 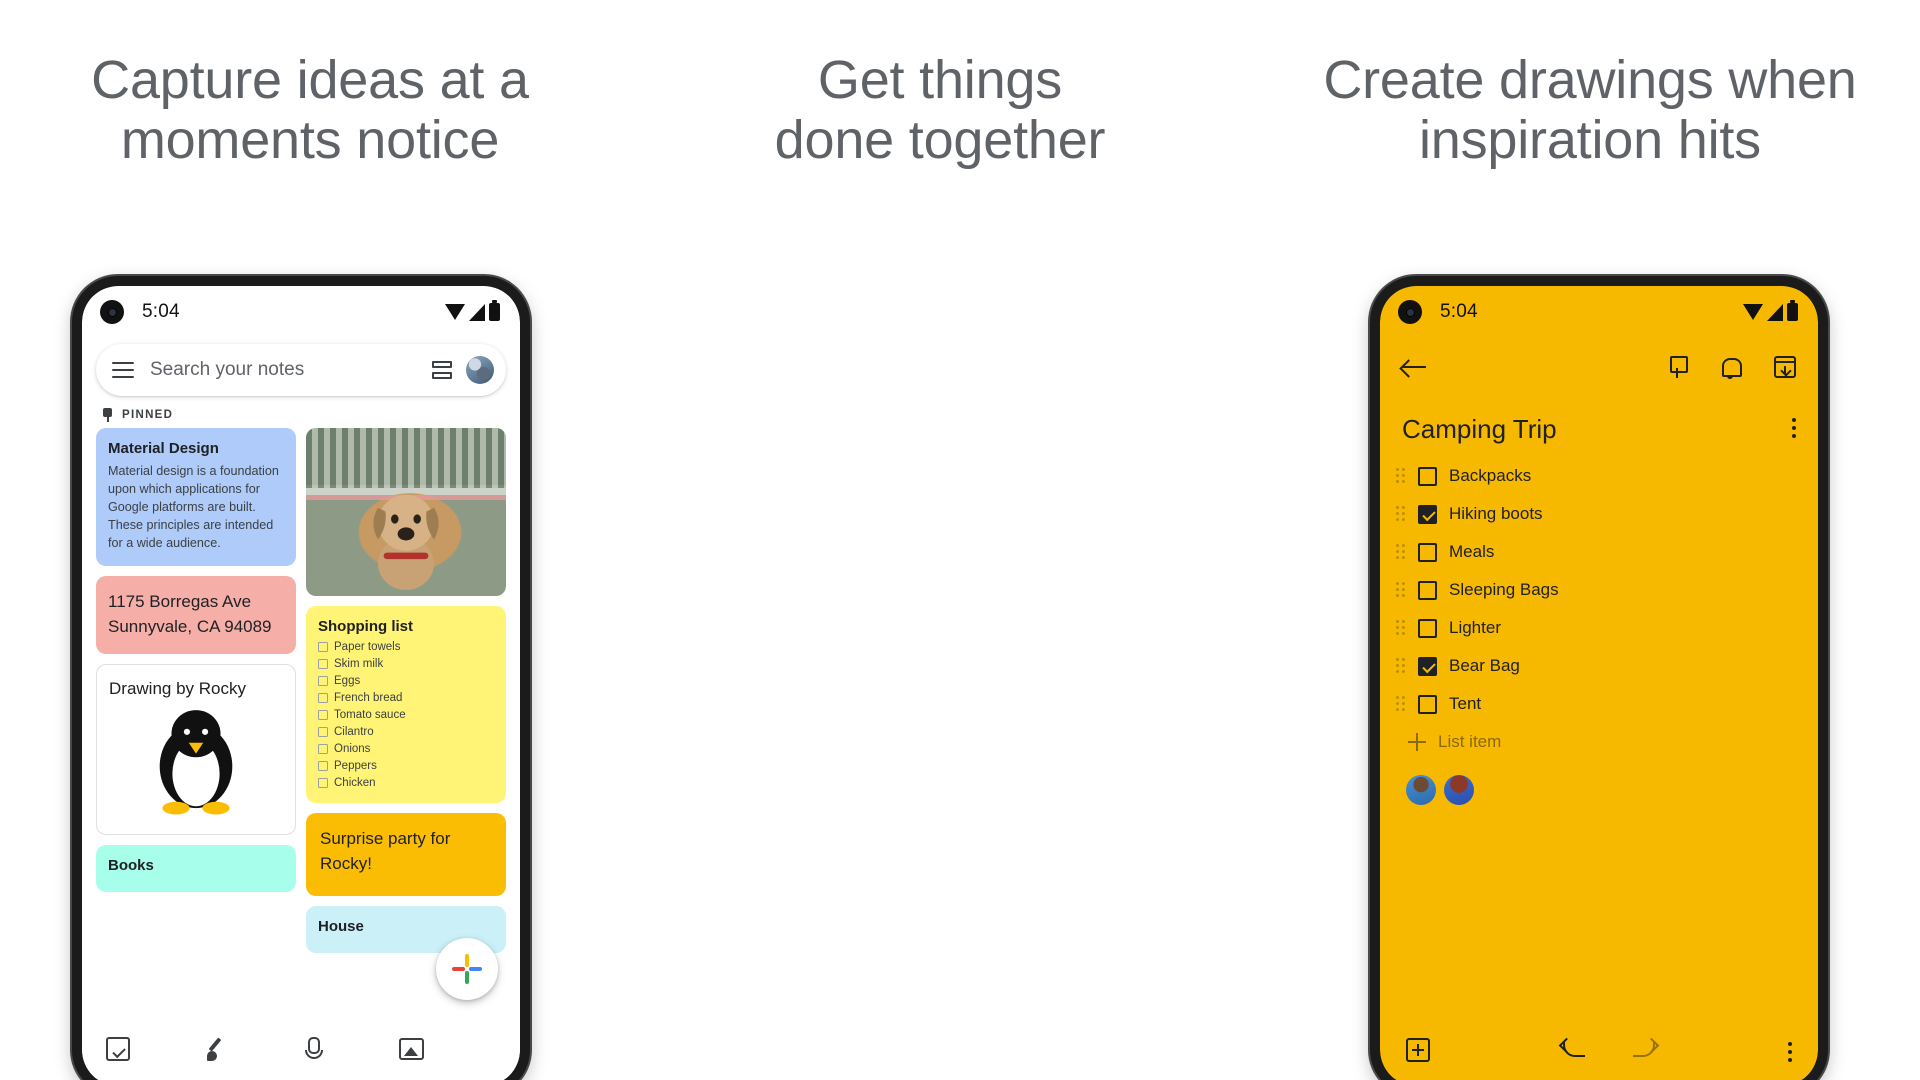 I want to click on battery-icon, so click(x=494, y=310).